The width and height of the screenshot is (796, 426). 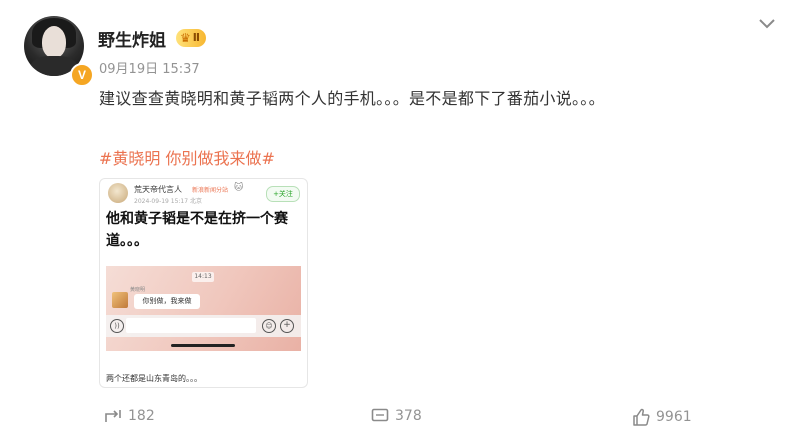 What do you see at coordinates (203, 308) in the screenshot?
I see `chat-screenshot: 14:13 黄晓明 你别做，我来做 )) ☺ +` at bounding box center [203, 308].